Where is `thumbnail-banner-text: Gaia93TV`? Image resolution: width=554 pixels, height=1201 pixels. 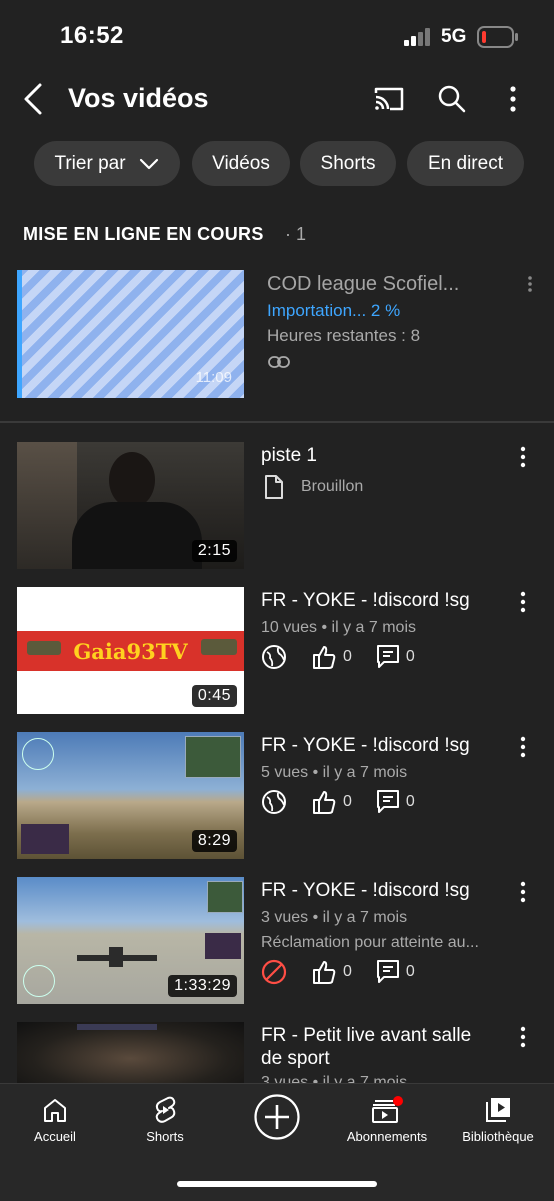
thumbnail-banner-text: Gaia93TV is located at coordinates (130, 651).